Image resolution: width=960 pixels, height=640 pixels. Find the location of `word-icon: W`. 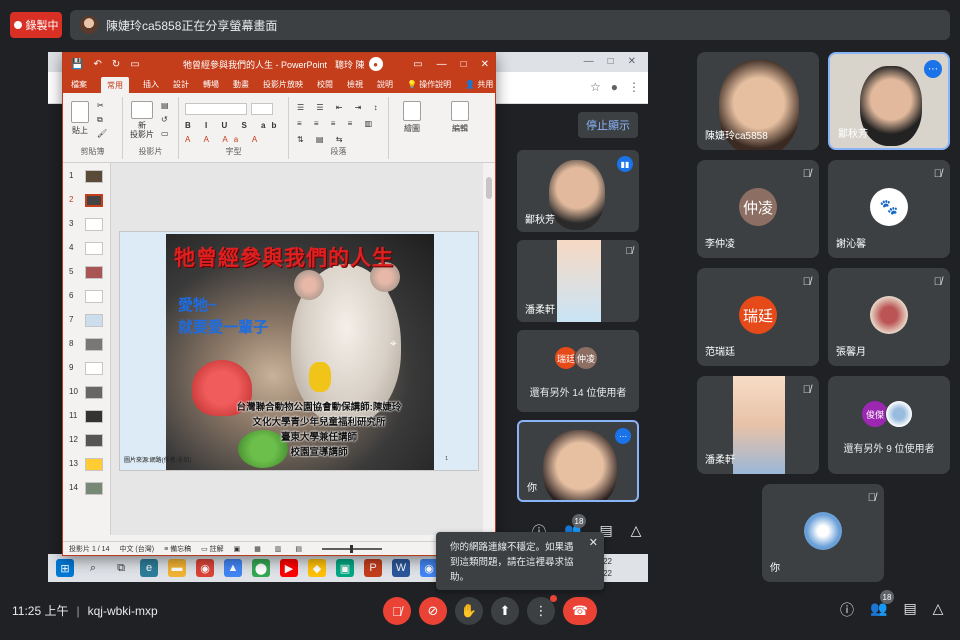

word-icon: W is located at coordinates (401, 568).